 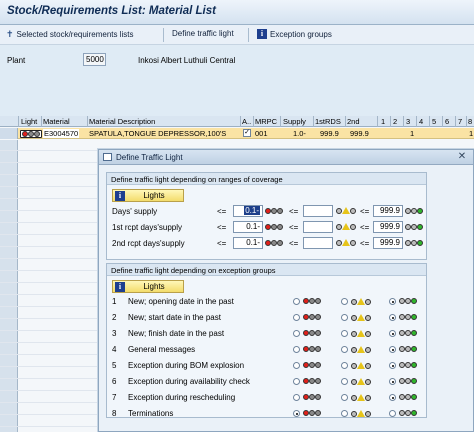 I want to click on col-light: Light, so click(x=29, y=121).